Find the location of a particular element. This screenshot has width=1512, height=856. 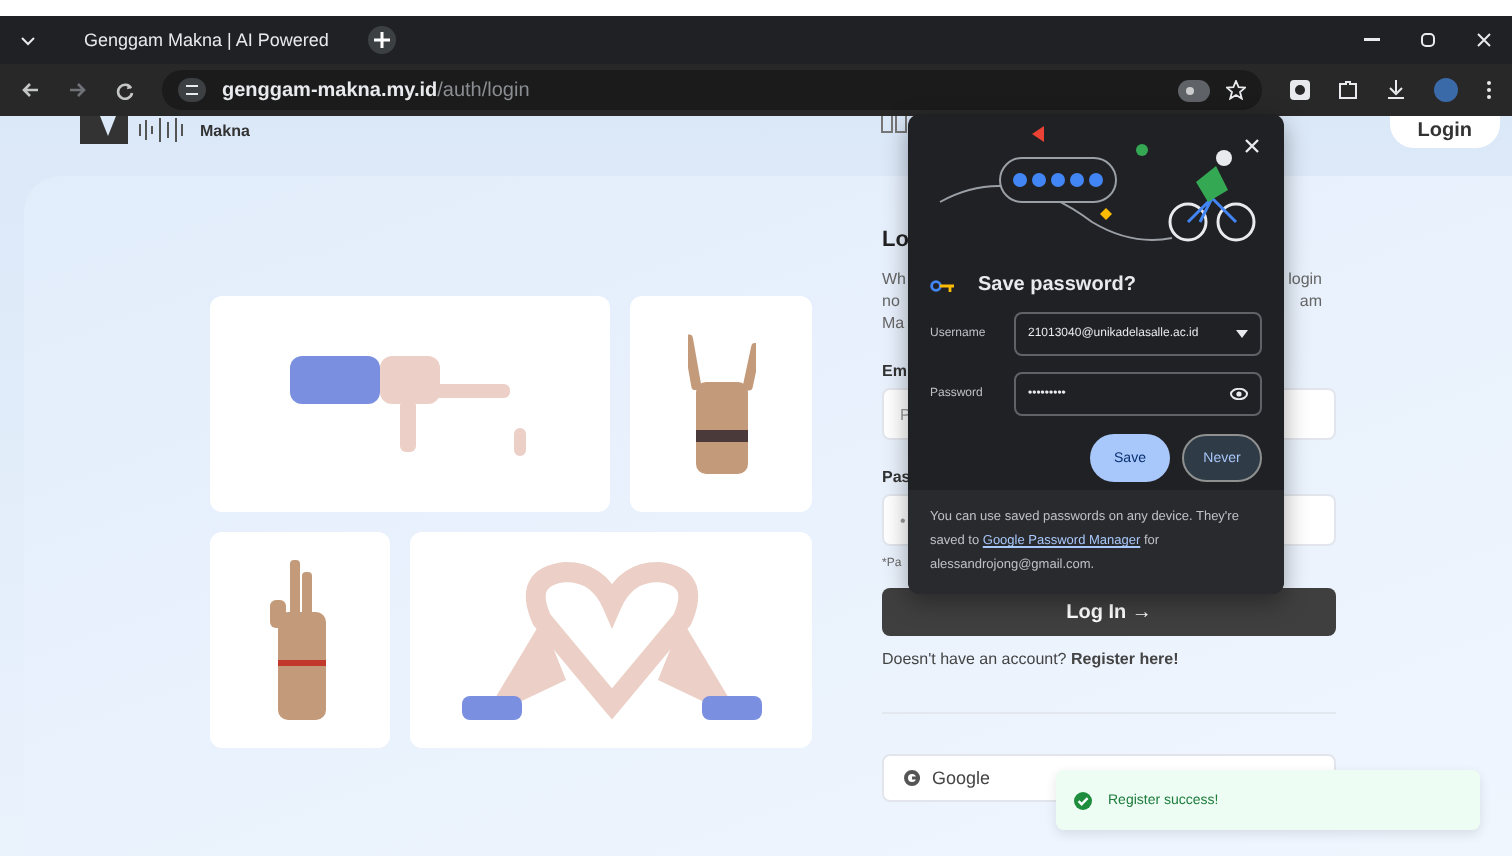

register-prompt: Doesn't have an account? Register here! is located at coordinates (1031, 659).